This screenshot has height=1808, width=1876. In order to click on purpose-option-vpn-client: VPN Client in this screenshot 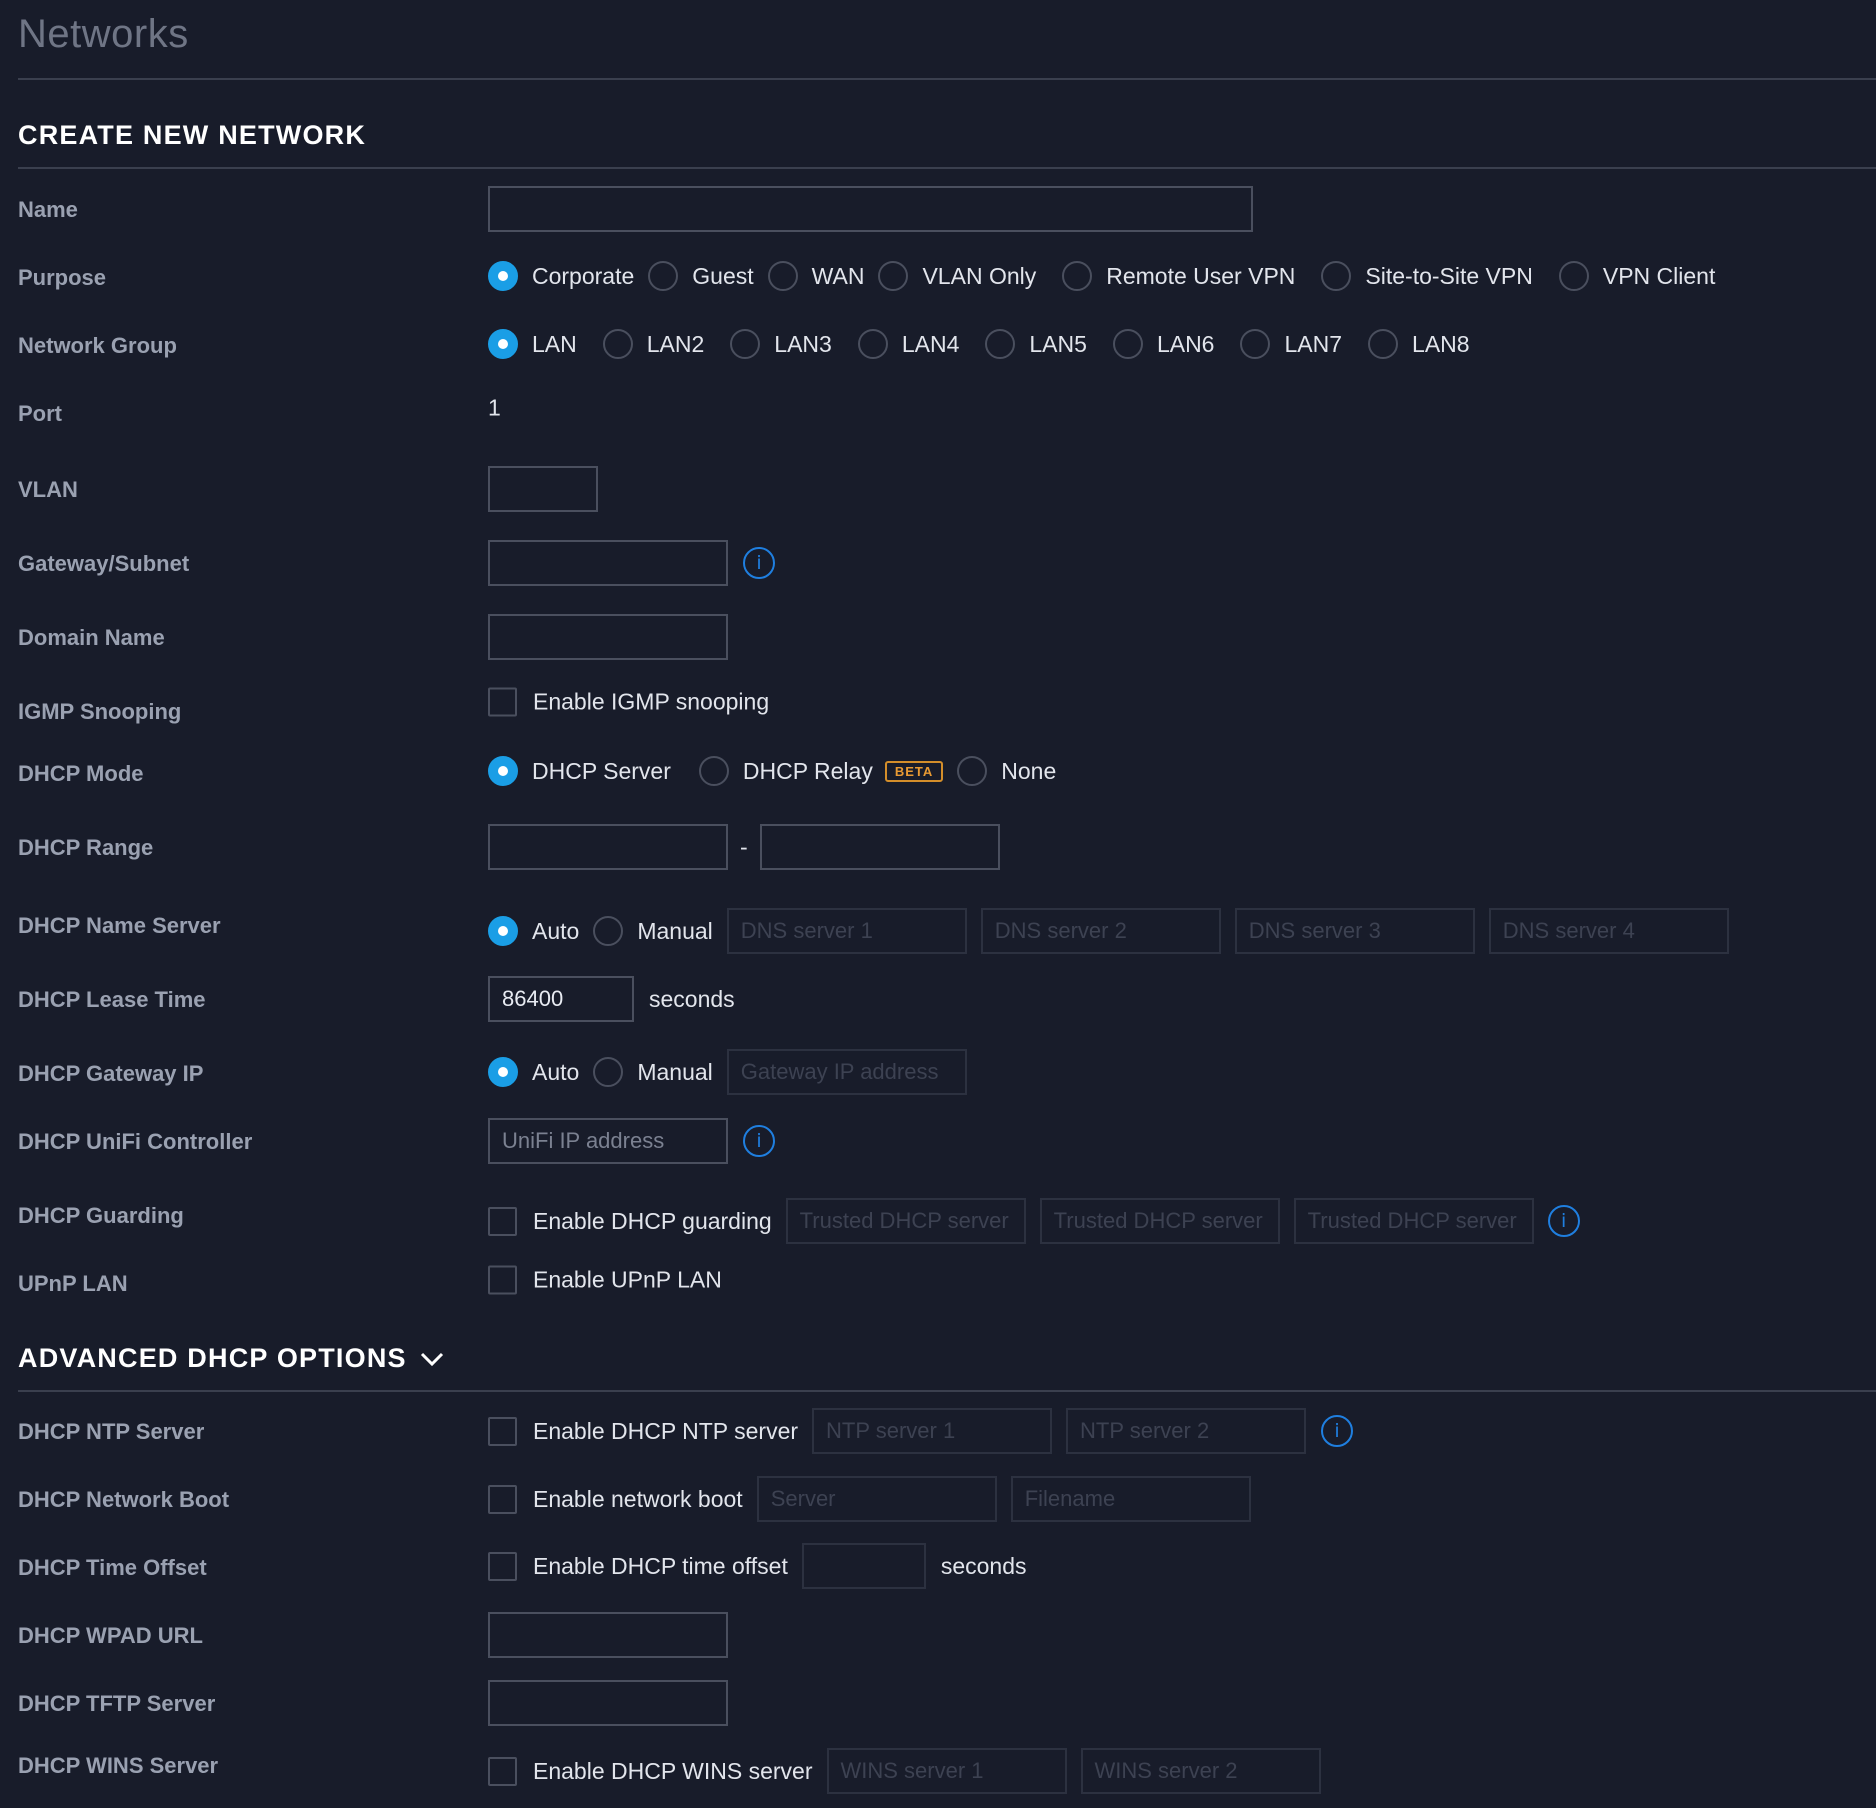, I will do `click(1636, 276)`.